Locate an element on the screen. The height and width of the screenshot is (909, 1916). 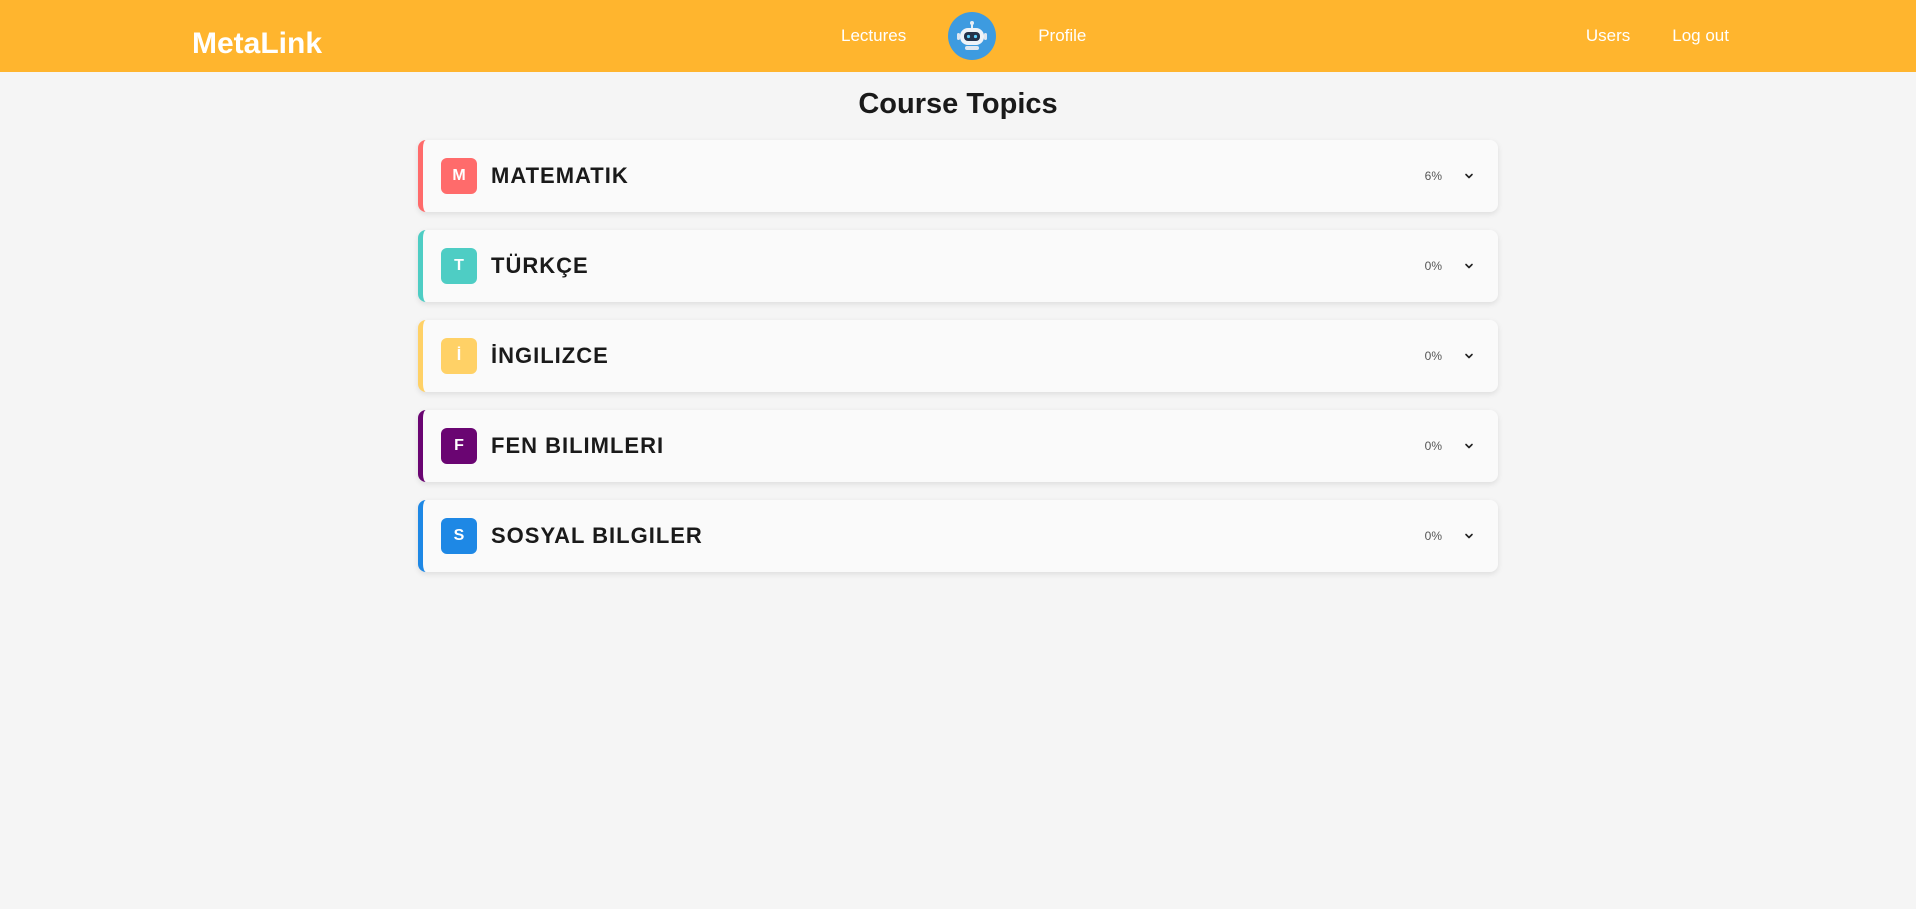
topic-name: TÜRKÇE is located at coordinates (540, 265).